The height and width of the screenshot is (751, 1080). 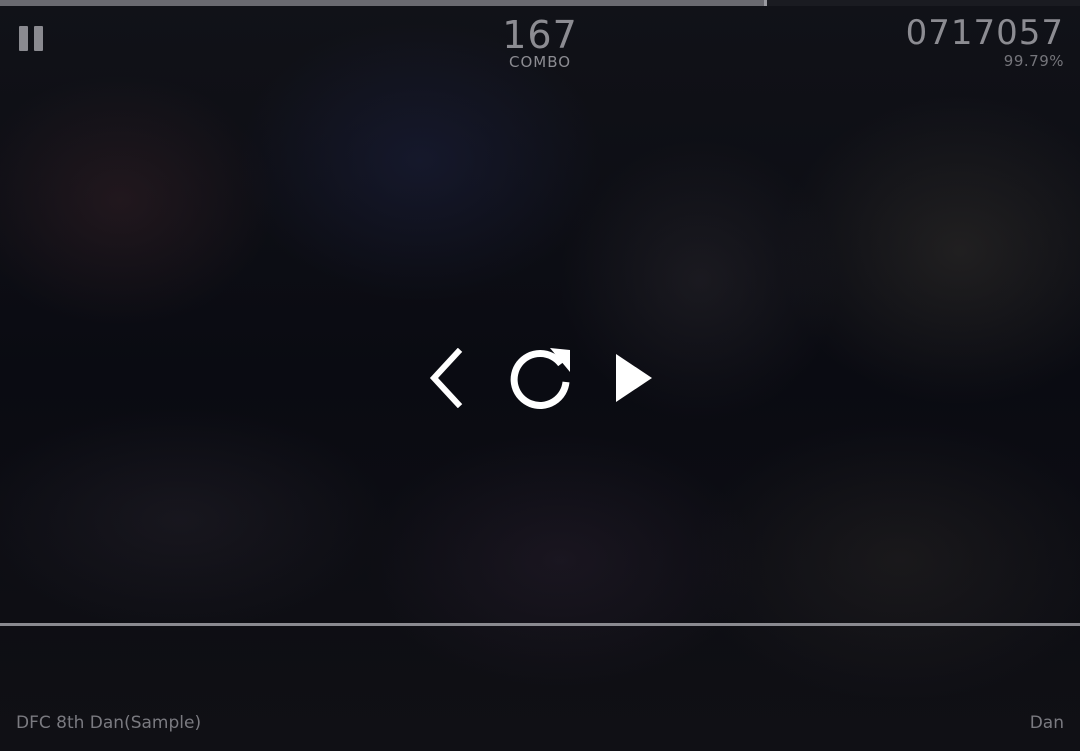 What do you see at coordinates (23, 38) in the screenshot?
I see `pause-icon` at bounding box center [23, 38].